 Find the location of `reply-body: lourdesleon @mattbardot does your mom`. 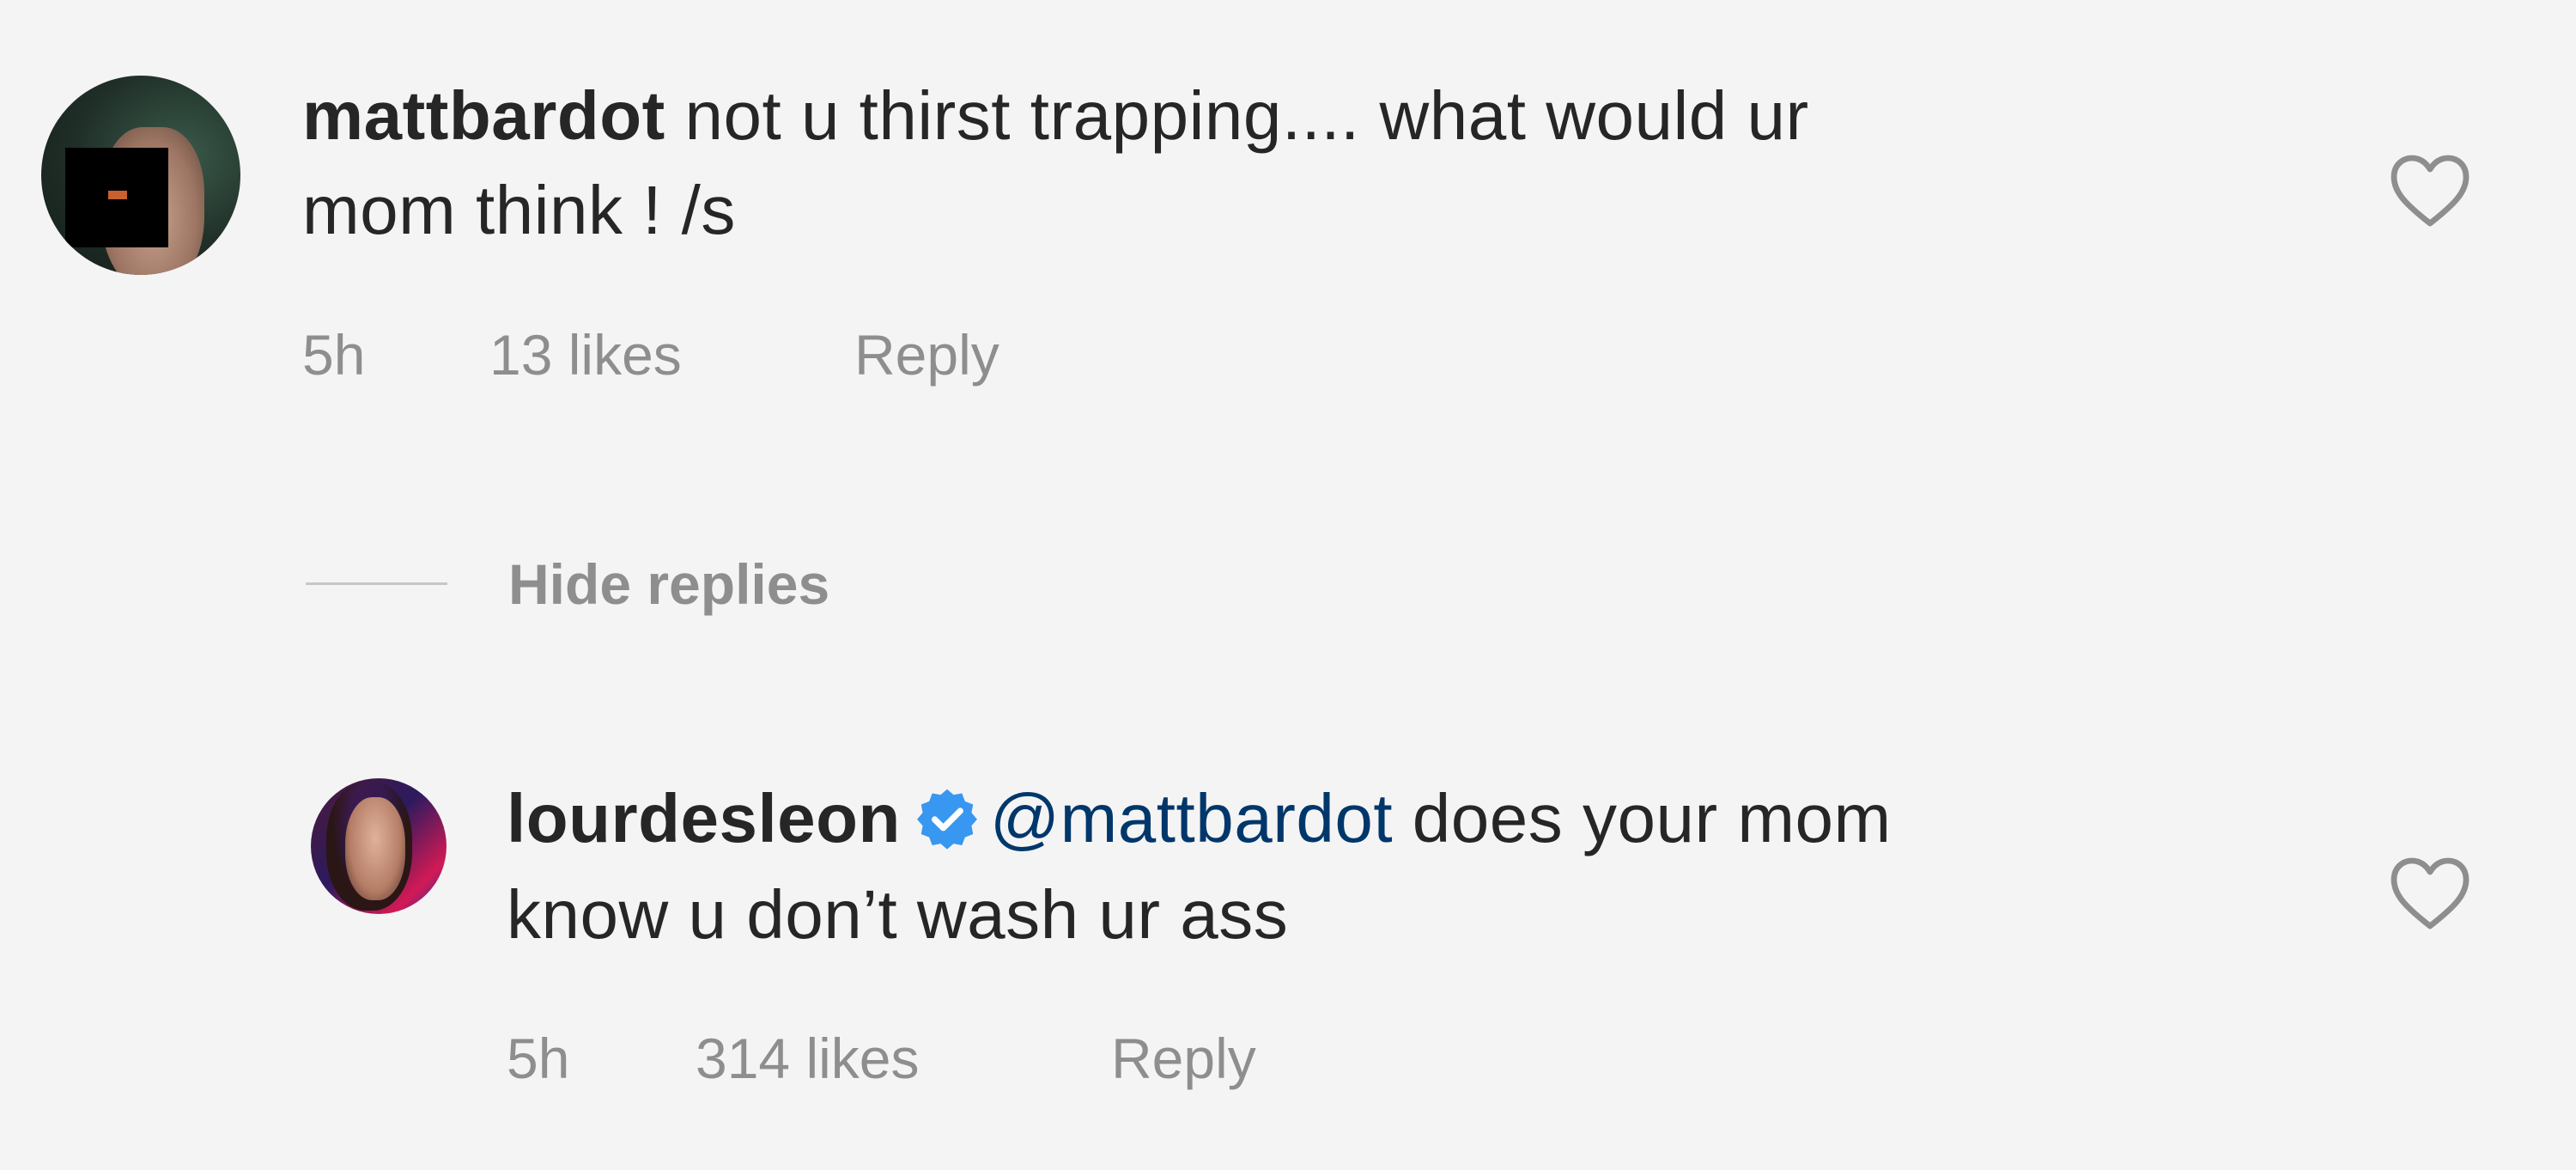

reply-body: lourdesleon @mattbardot does your mom is located at coordinates (1199, 818).